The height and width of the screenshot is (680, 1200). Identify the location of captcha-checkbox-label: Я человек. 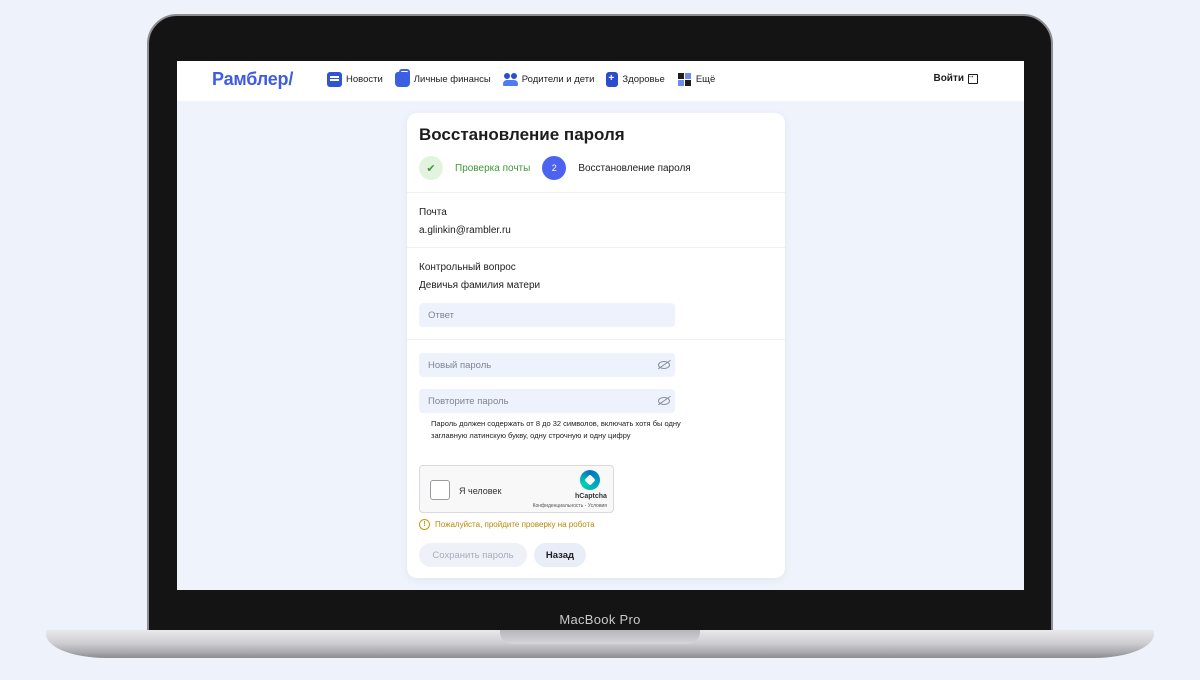
(480, 491).